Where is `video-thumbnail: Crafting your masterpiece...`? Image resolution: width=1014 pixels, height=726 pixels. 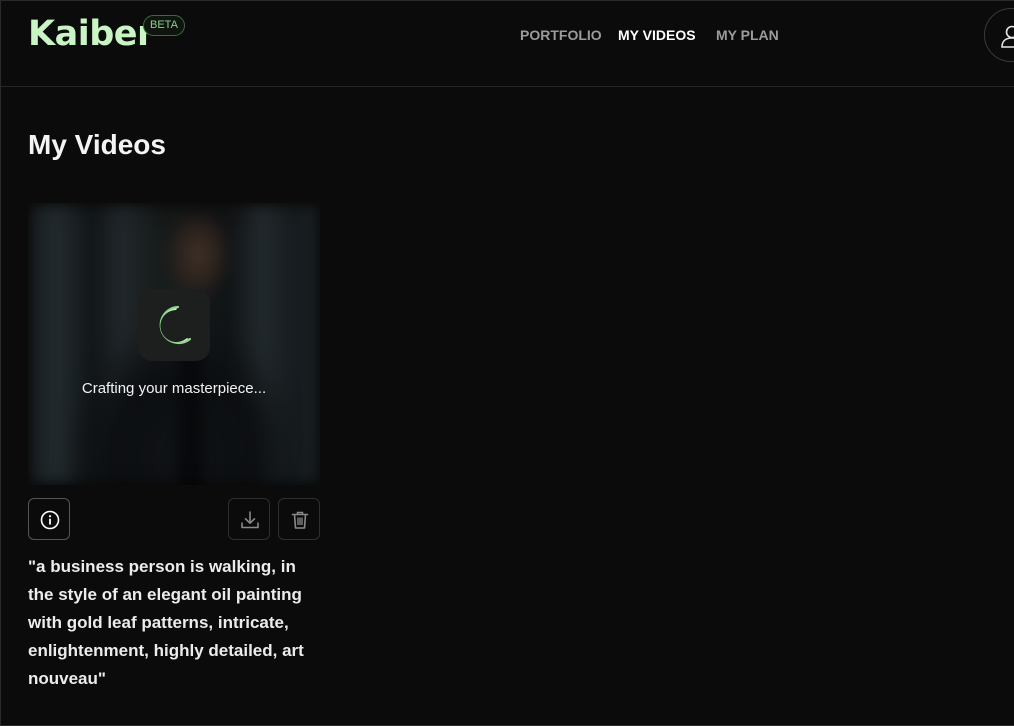
video-thumbnail: Crafting your masterpiece... is located at coordinates (174, 344).